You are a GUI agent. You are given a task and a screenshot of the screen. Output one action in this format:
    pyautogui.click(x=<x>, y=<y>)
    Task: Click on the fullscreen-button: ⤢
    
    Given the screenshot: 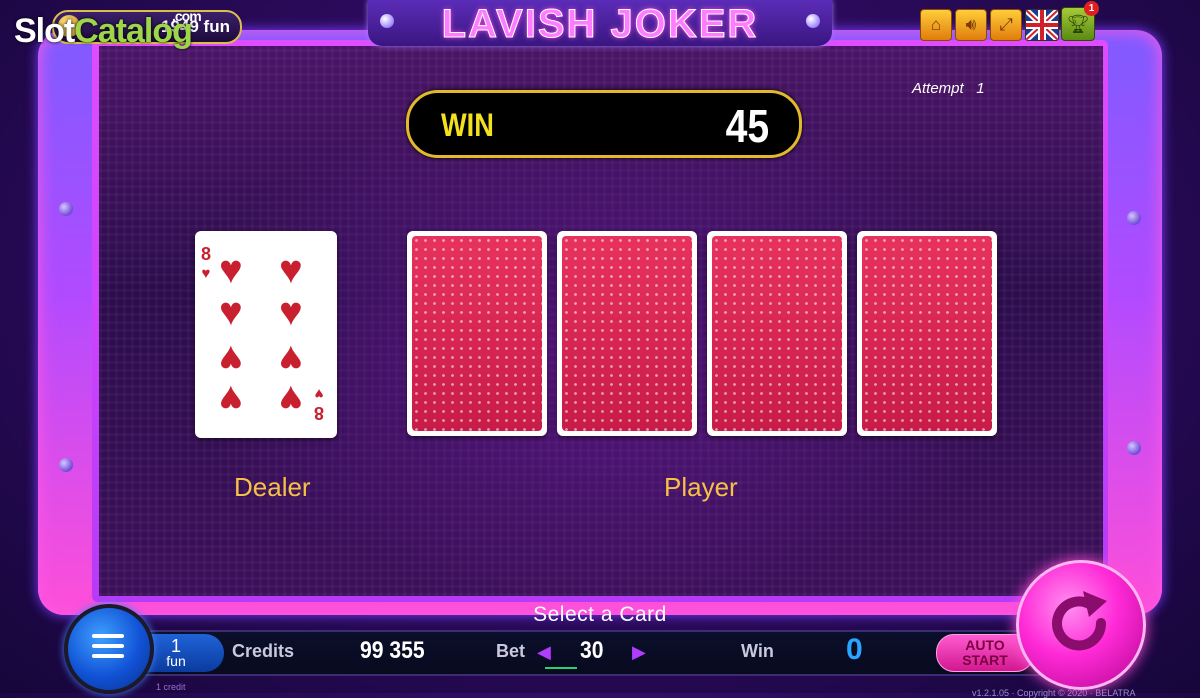 What is the action you would take?
    pyautogui.click(x=1006, y=25)
    